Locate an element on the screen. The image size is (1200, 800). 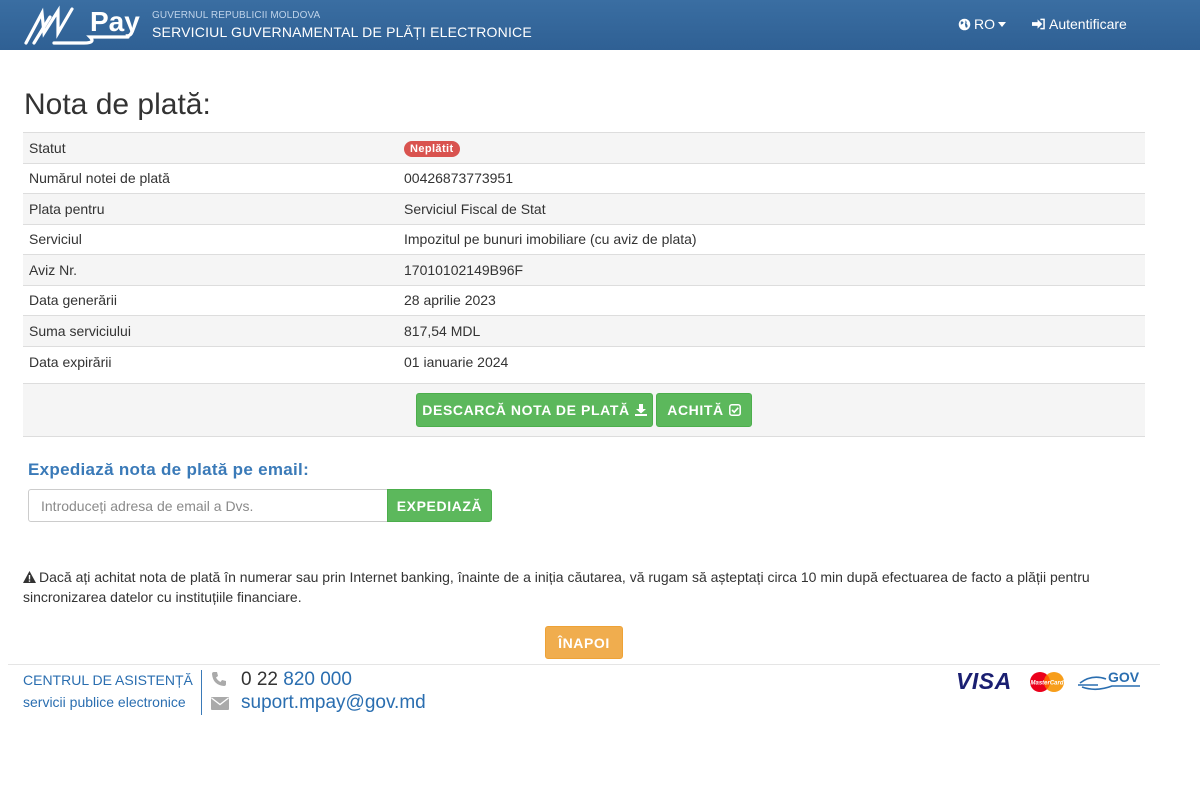
email-input is located at coordinates (208, 505).